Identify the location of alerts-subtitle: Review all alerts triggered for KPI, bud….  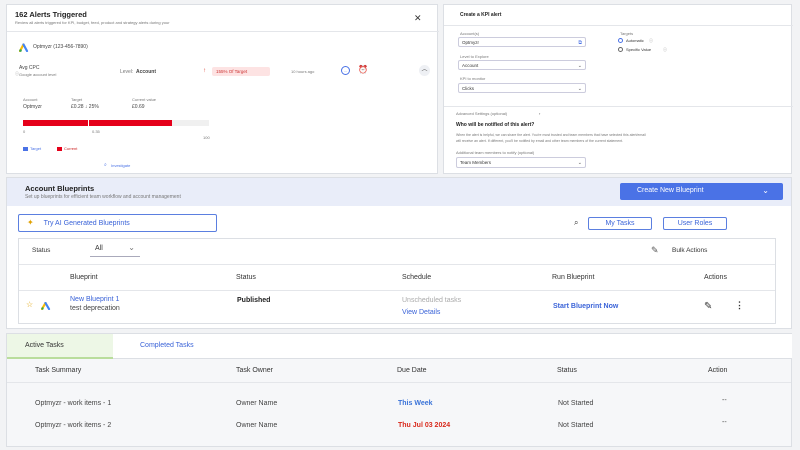
(92, 22).